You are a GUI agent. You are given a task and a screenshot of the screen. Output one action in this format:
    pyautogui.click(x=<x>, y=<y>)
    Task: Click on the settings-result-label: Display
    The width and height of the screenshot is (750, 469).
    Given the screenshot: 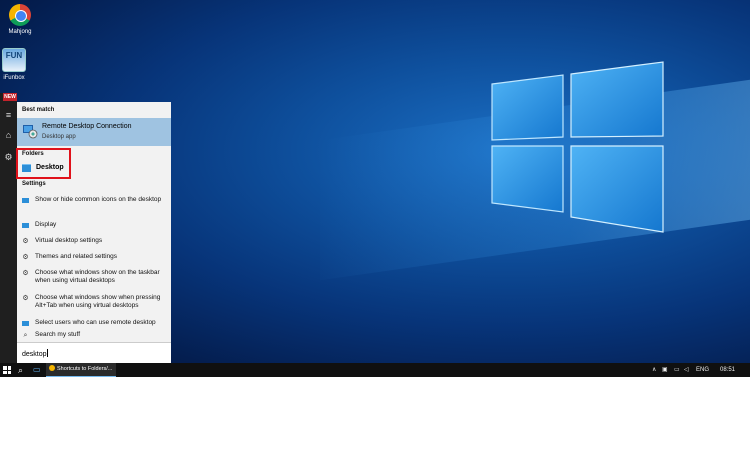 What is the action you would take?
    pyautogui.click(x=46, y=224)
    